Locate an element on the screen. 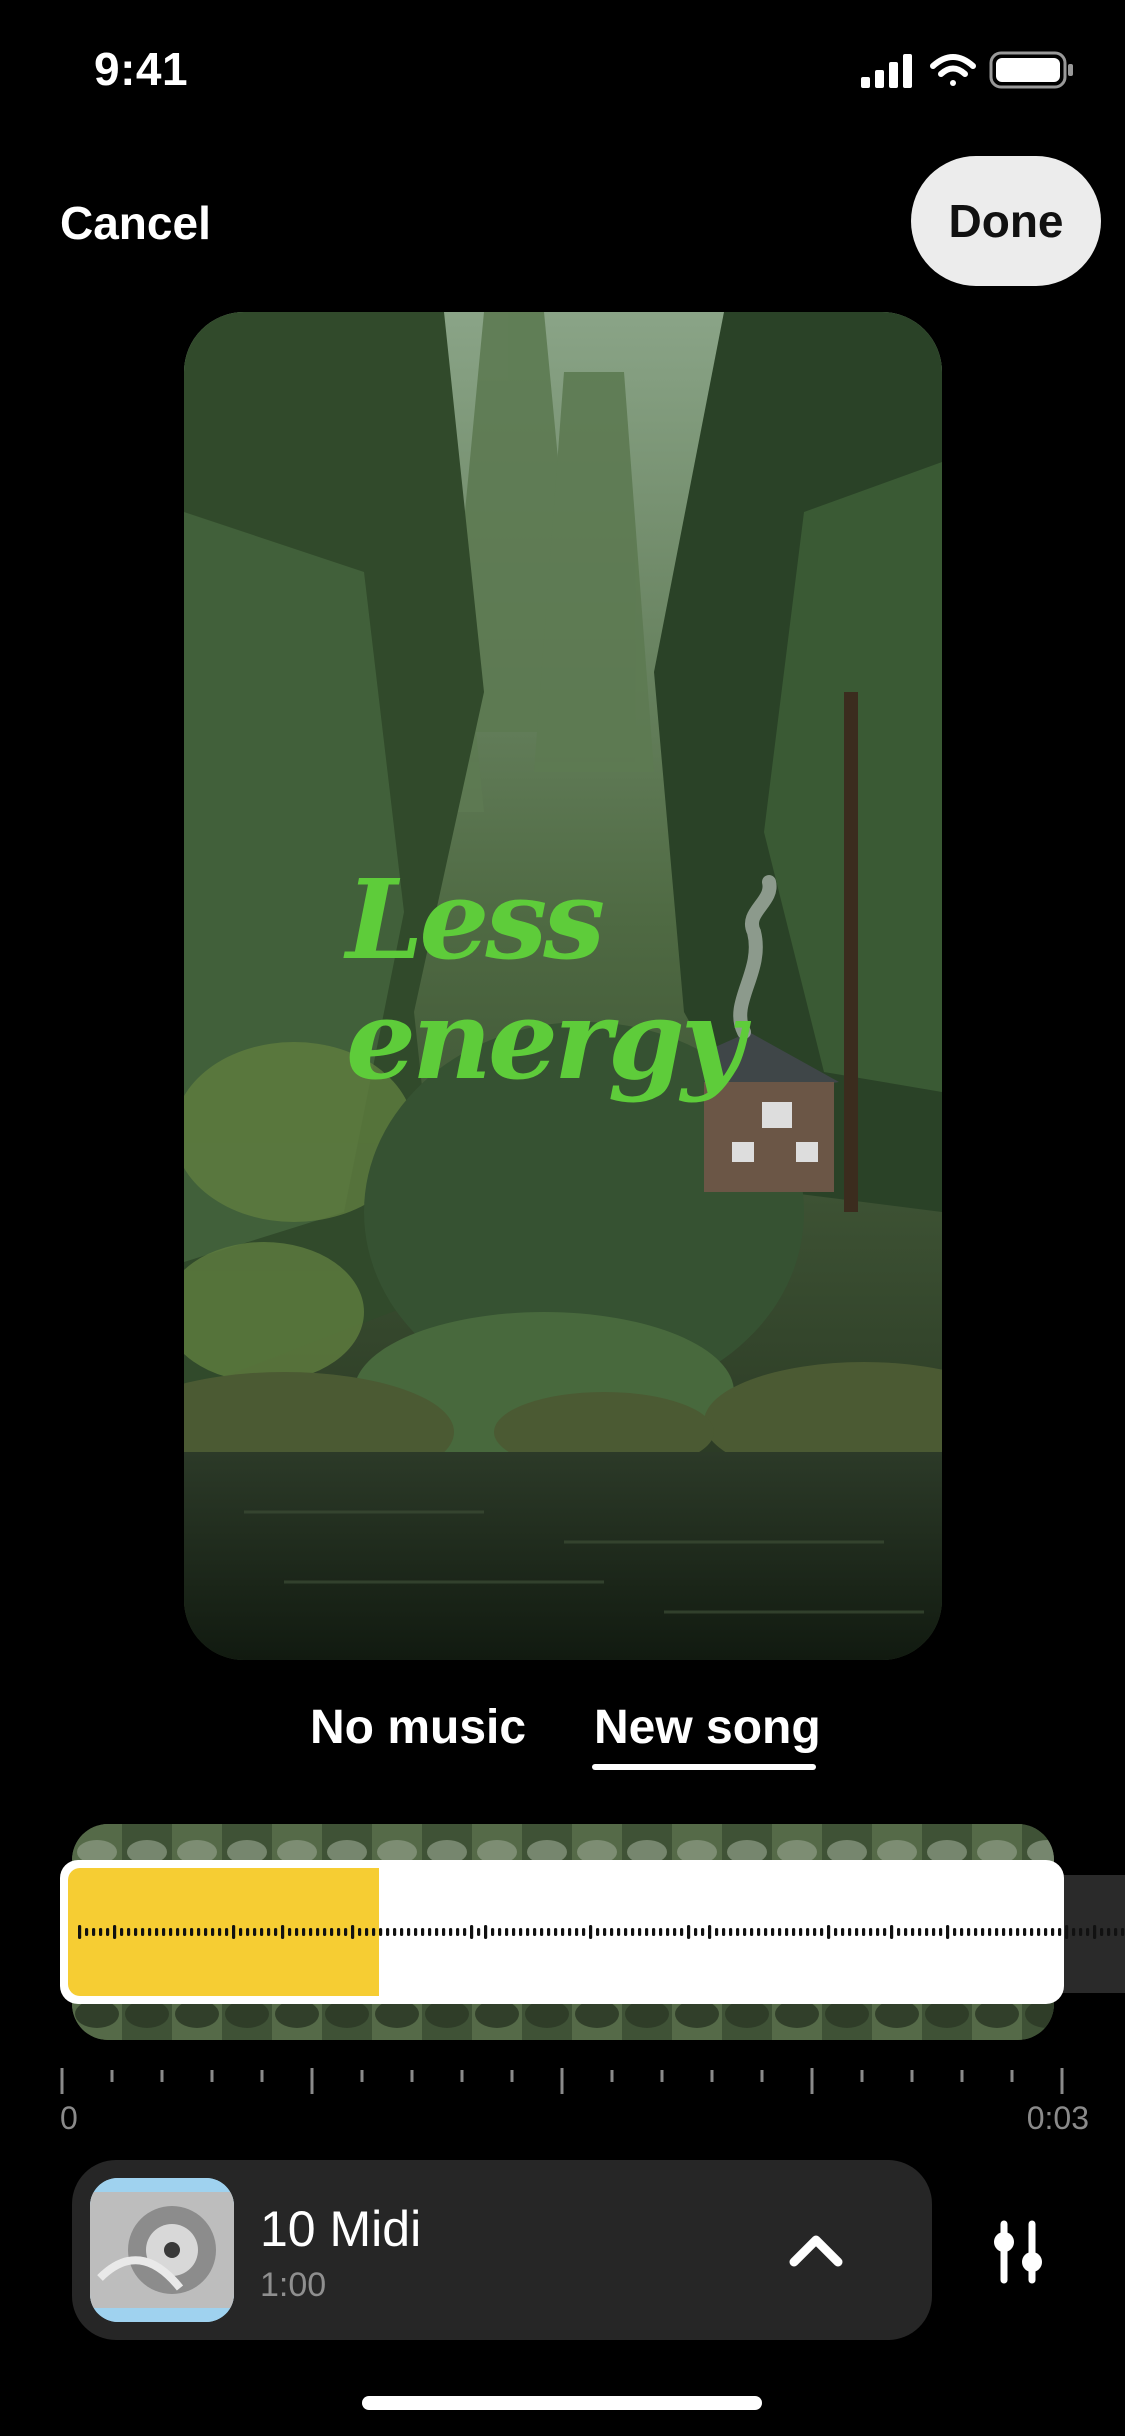  time-ruler is located at coordinates (562, 2081).